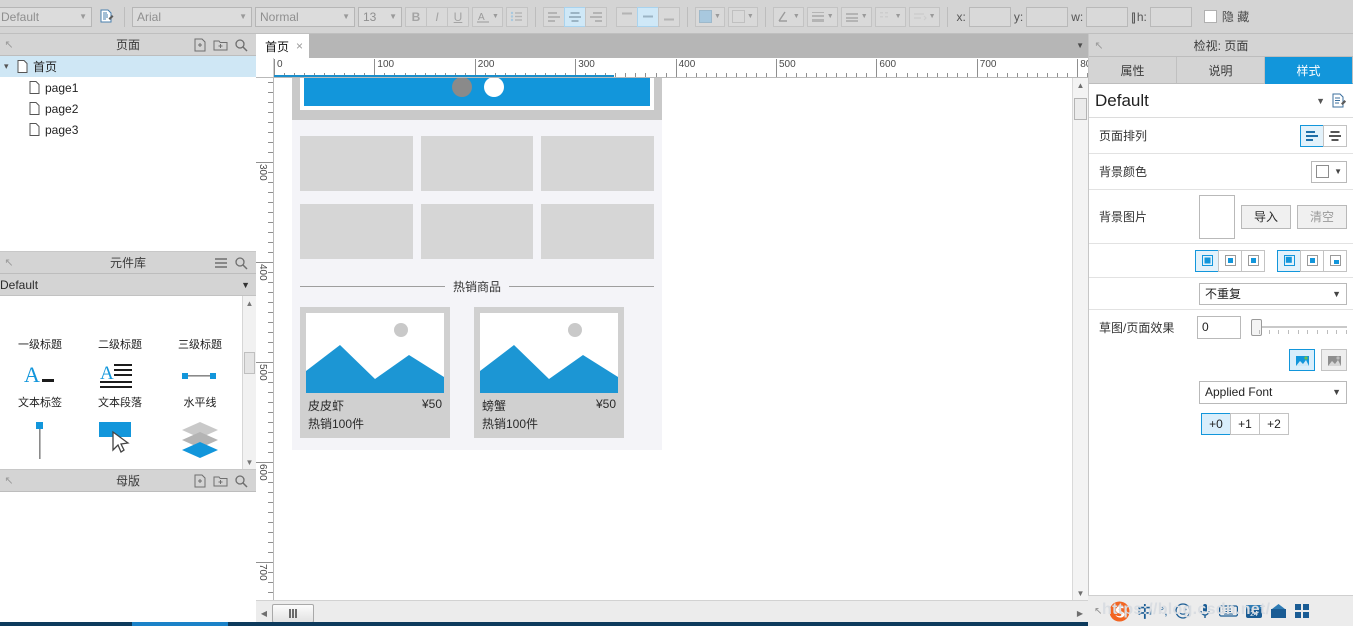  What do you see at coordinates (1080, 613) in the screenshot?
I see `scroll-right-icon: ▶` at bounding box center [1080, 613].